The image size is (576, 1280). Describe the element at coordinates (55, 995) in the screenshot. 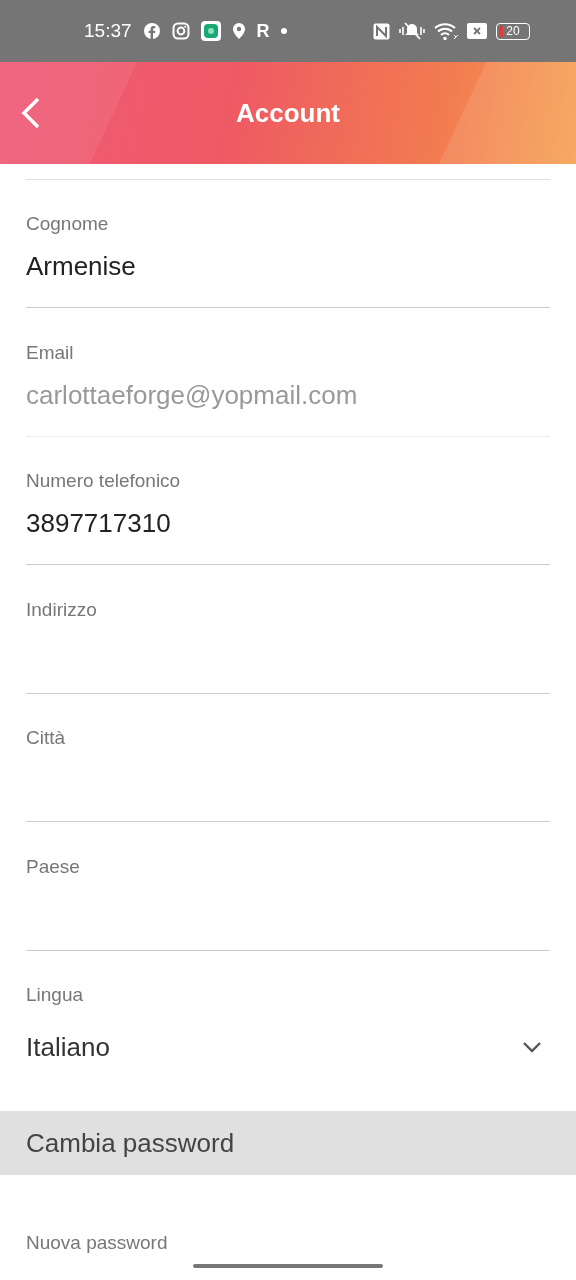

I see `field-label: Lingua` at that location.